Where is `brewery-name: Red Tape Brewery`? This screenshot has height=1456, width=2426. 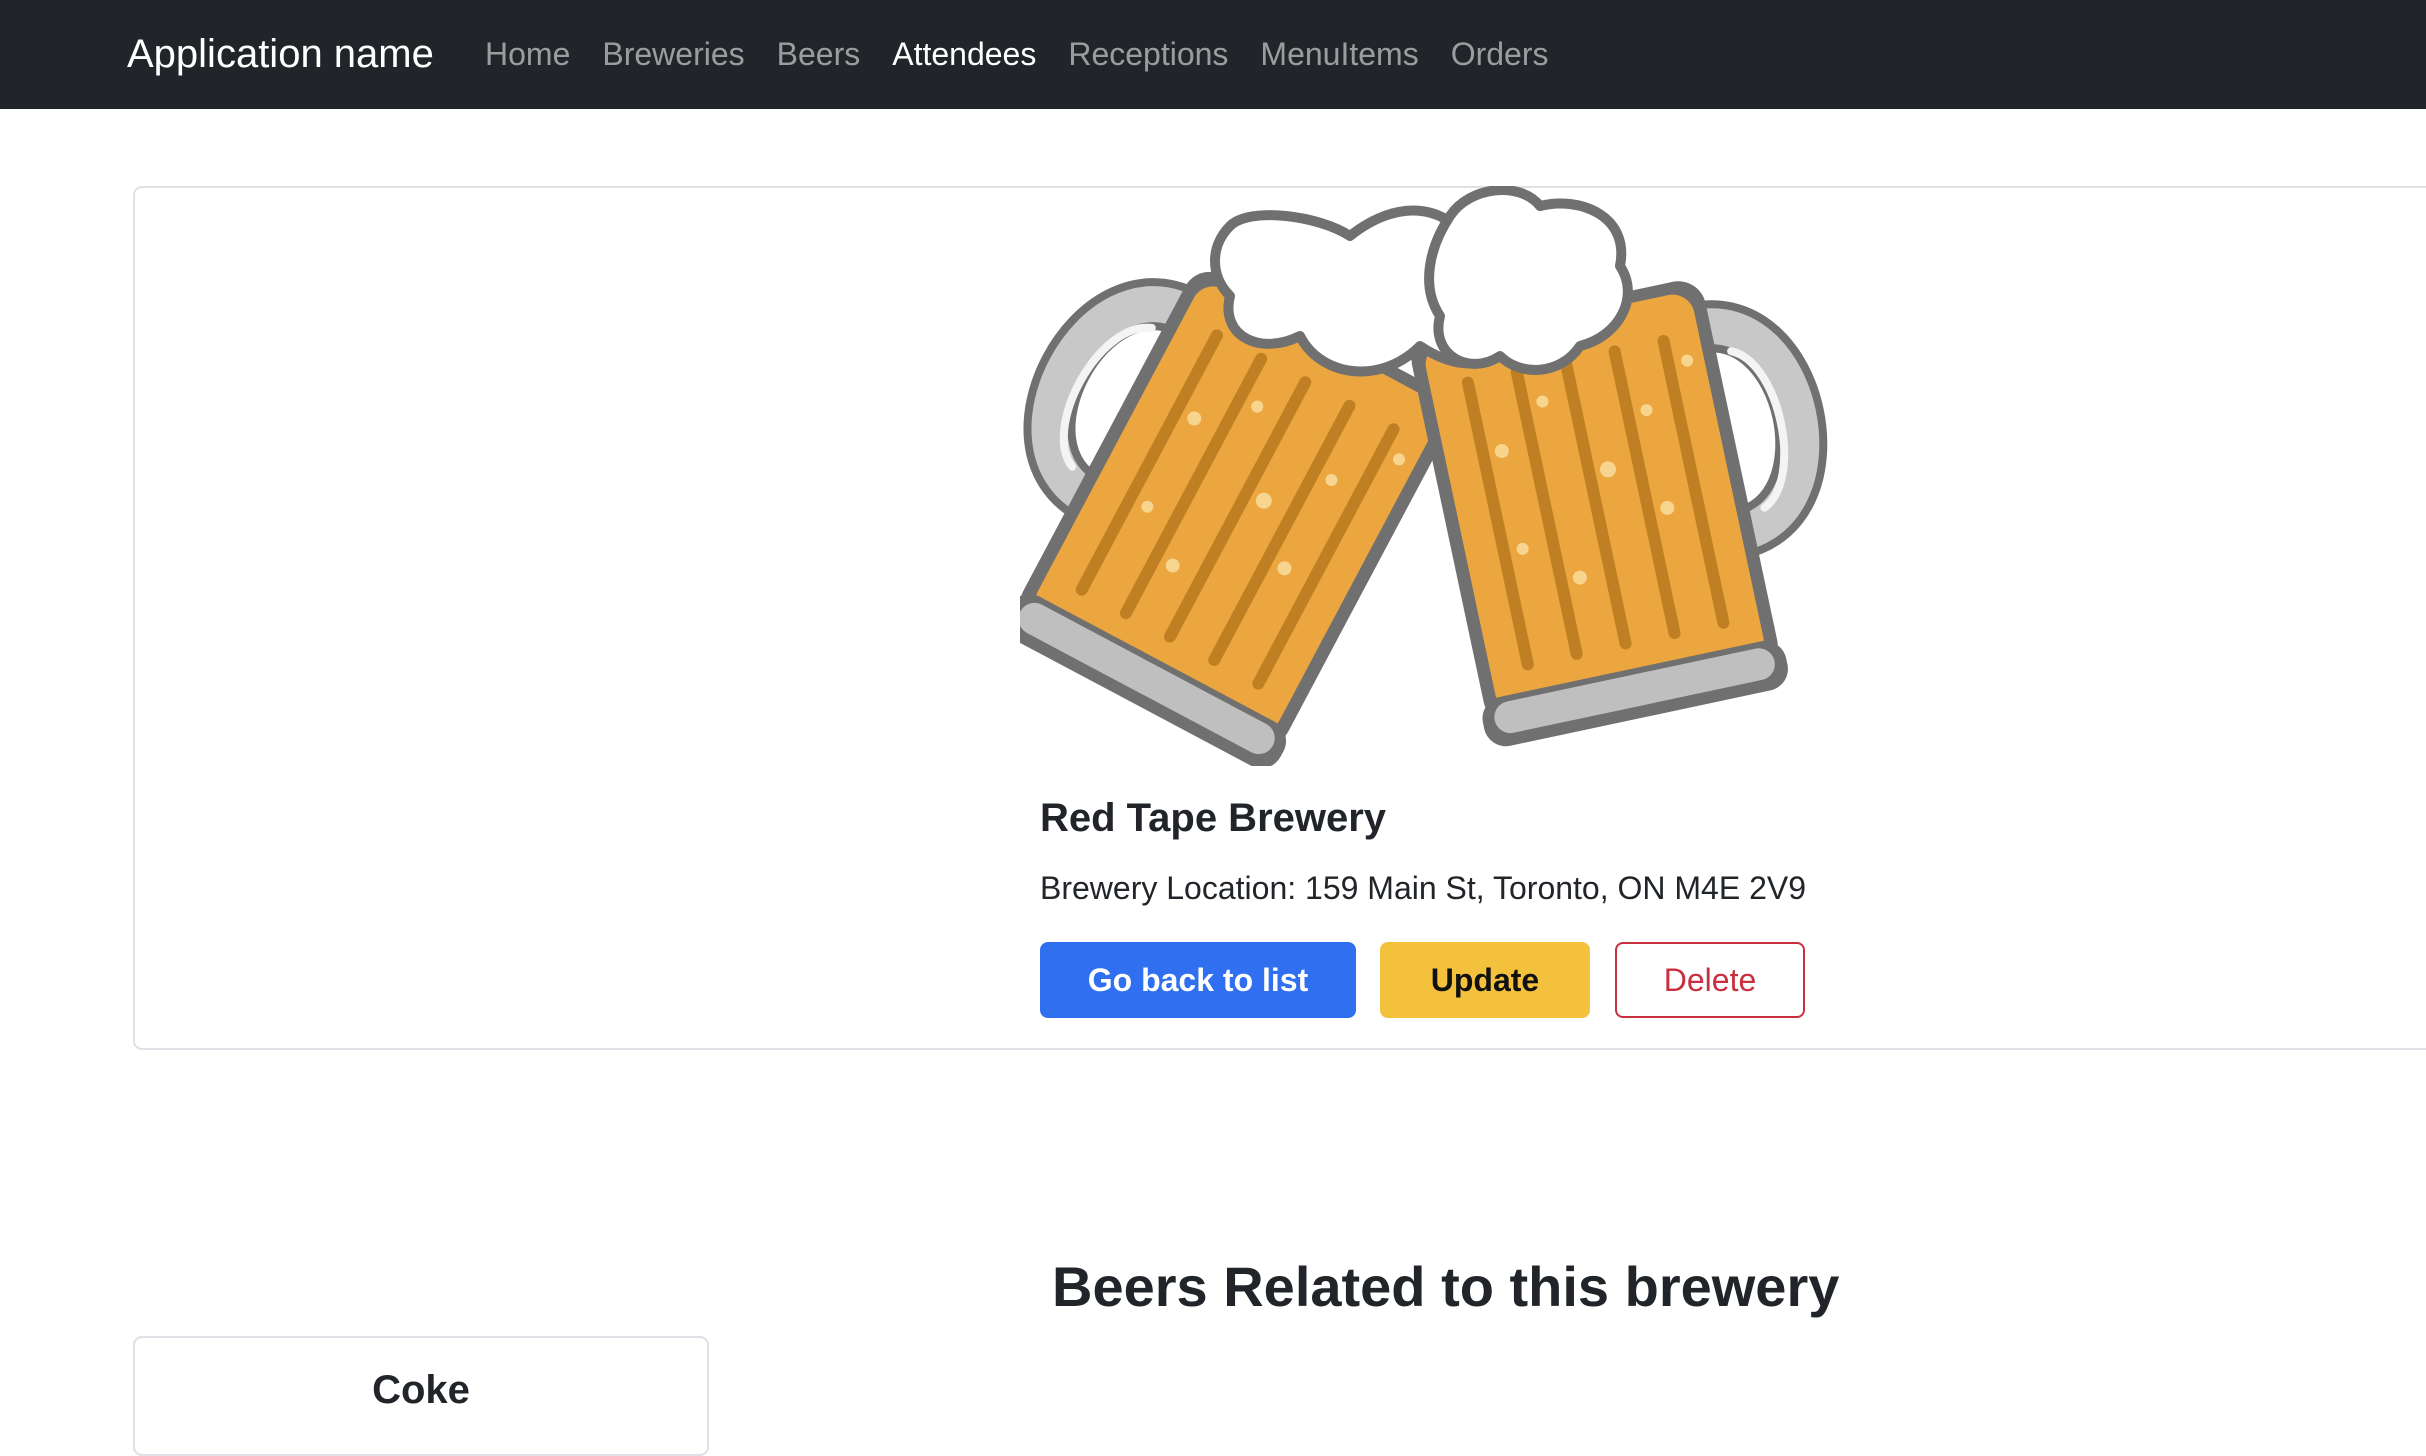
brewery-name: Red Tape Brewery is located at coordinates (1213, 818).